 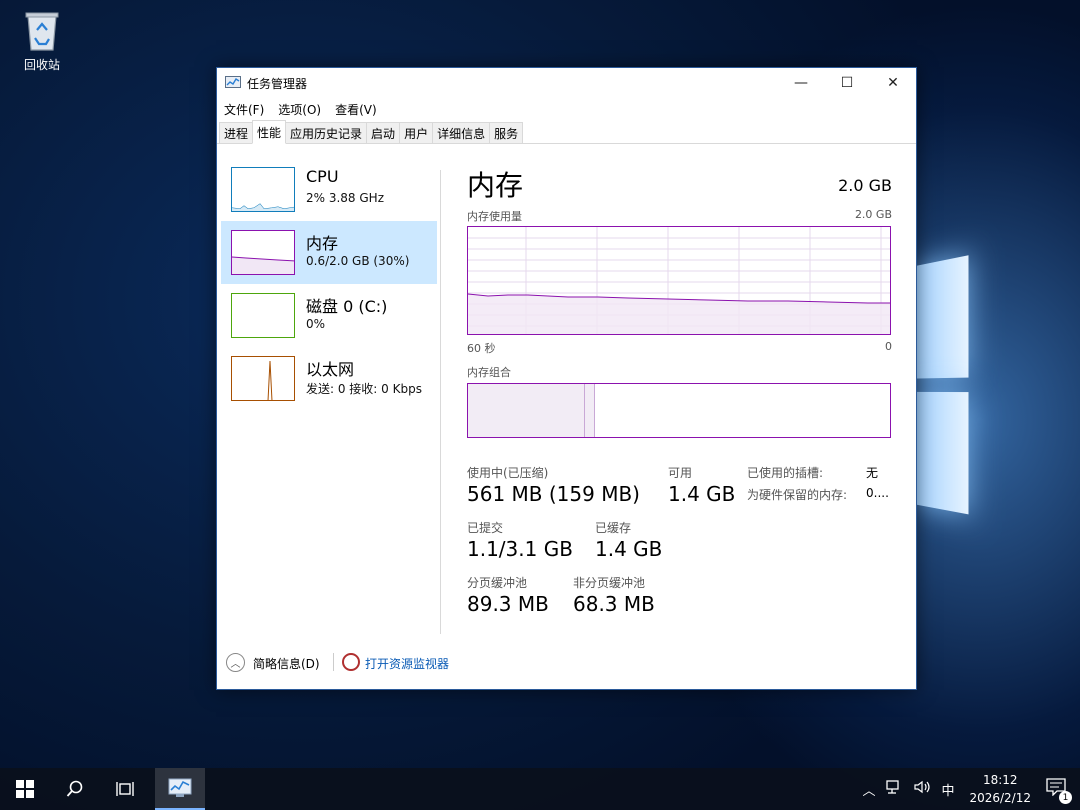 I want to click on committed-label: 已提交, so click(x=485, y=528).